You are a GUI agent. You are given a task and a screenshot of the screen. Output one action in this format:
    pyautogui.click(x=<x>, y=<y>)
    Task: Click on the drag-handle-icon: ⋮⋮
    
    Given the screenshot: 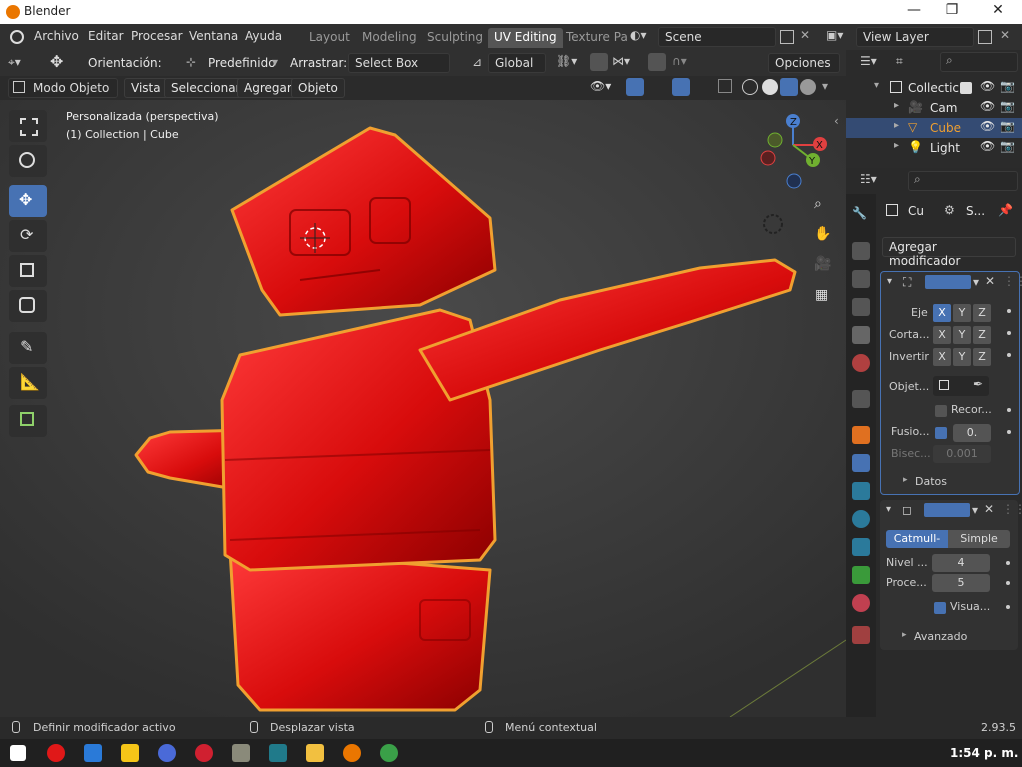 What is the action you would take?
    pyautogui.click(x=1012, y=509)
    